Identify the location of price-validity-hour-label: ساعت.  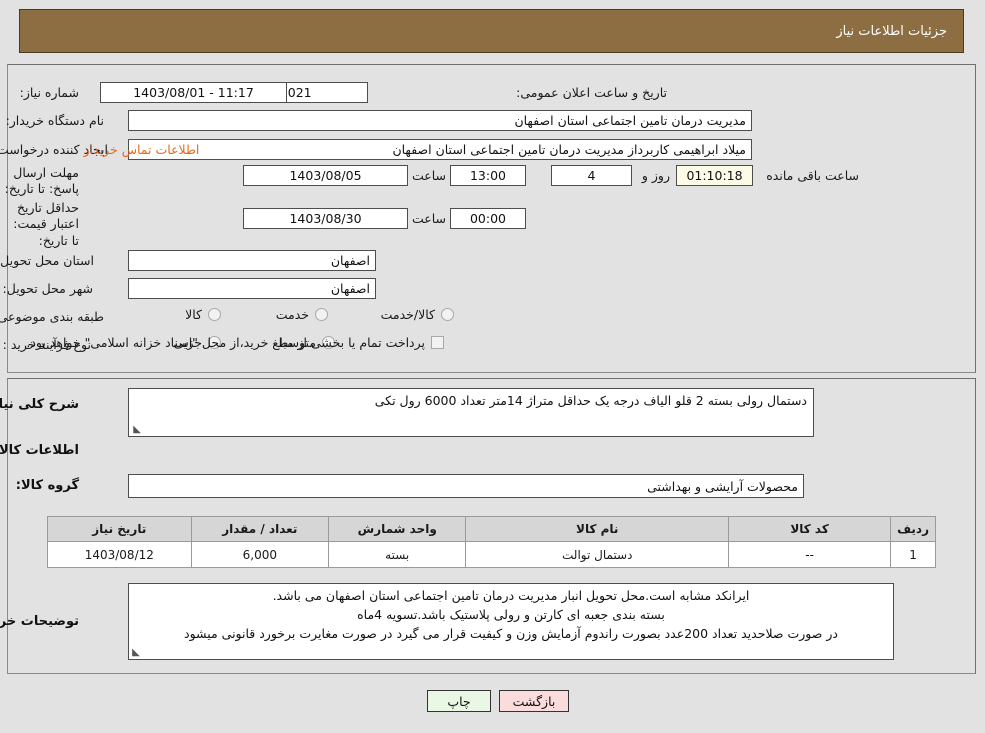
(429, 218).